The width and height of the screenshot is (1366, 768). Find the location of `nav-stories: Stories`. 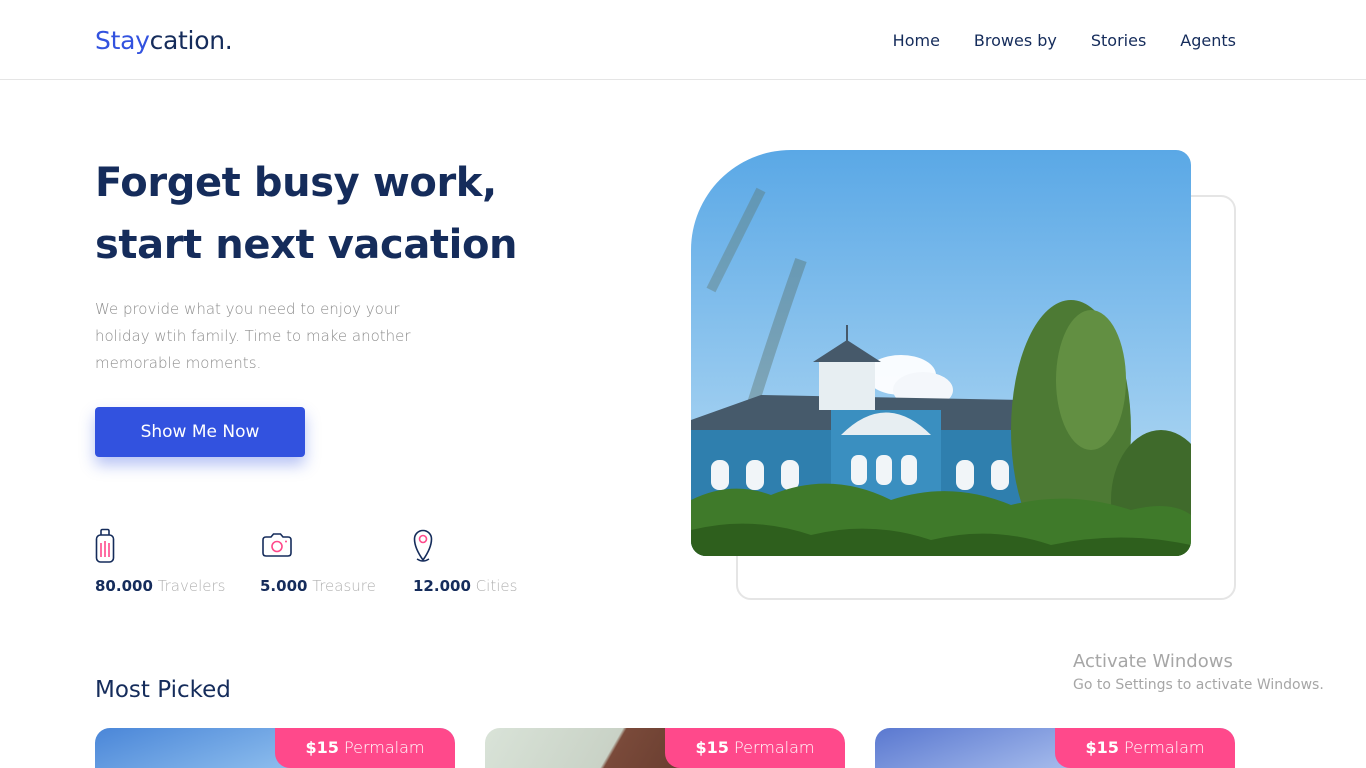

nav-stories: Stories is located at coordinates (1118, 41).